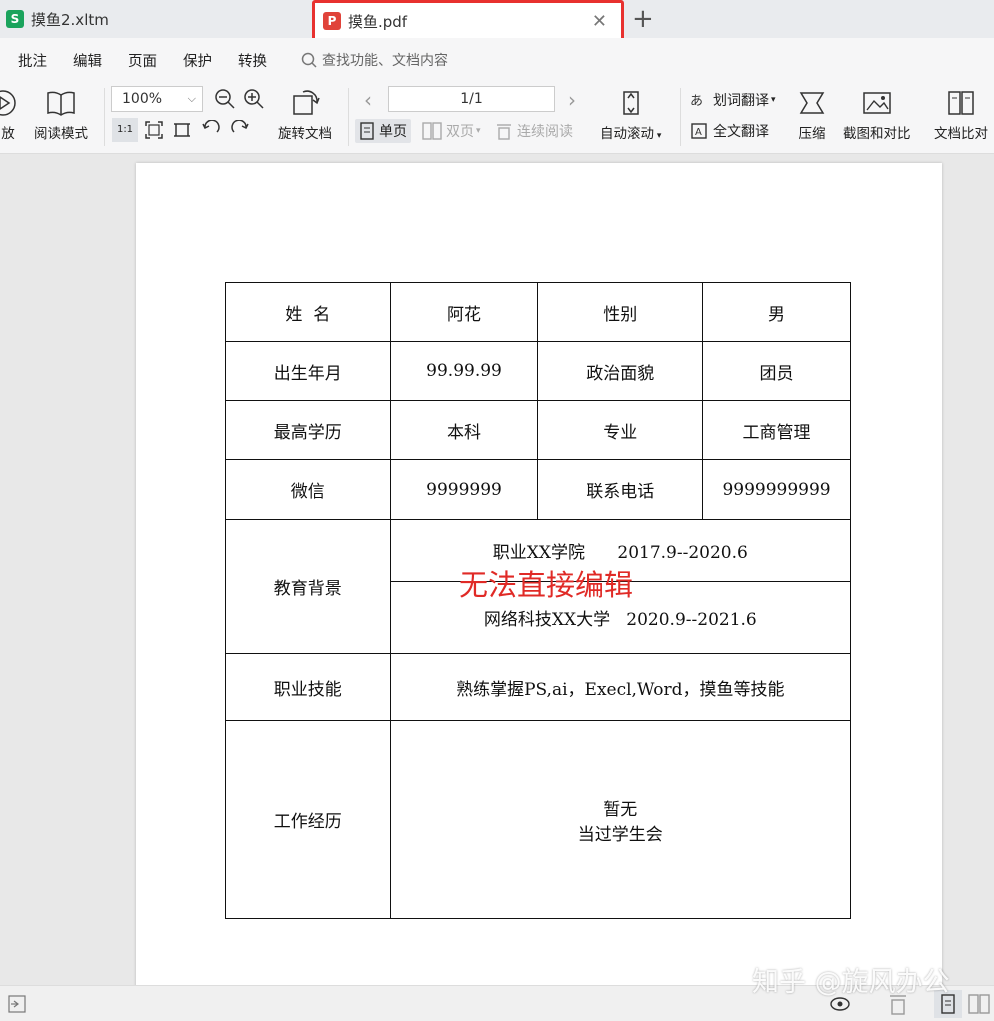 The image size is (994, 1021). I want to click on doc-compare-icon, so click(961, 103).